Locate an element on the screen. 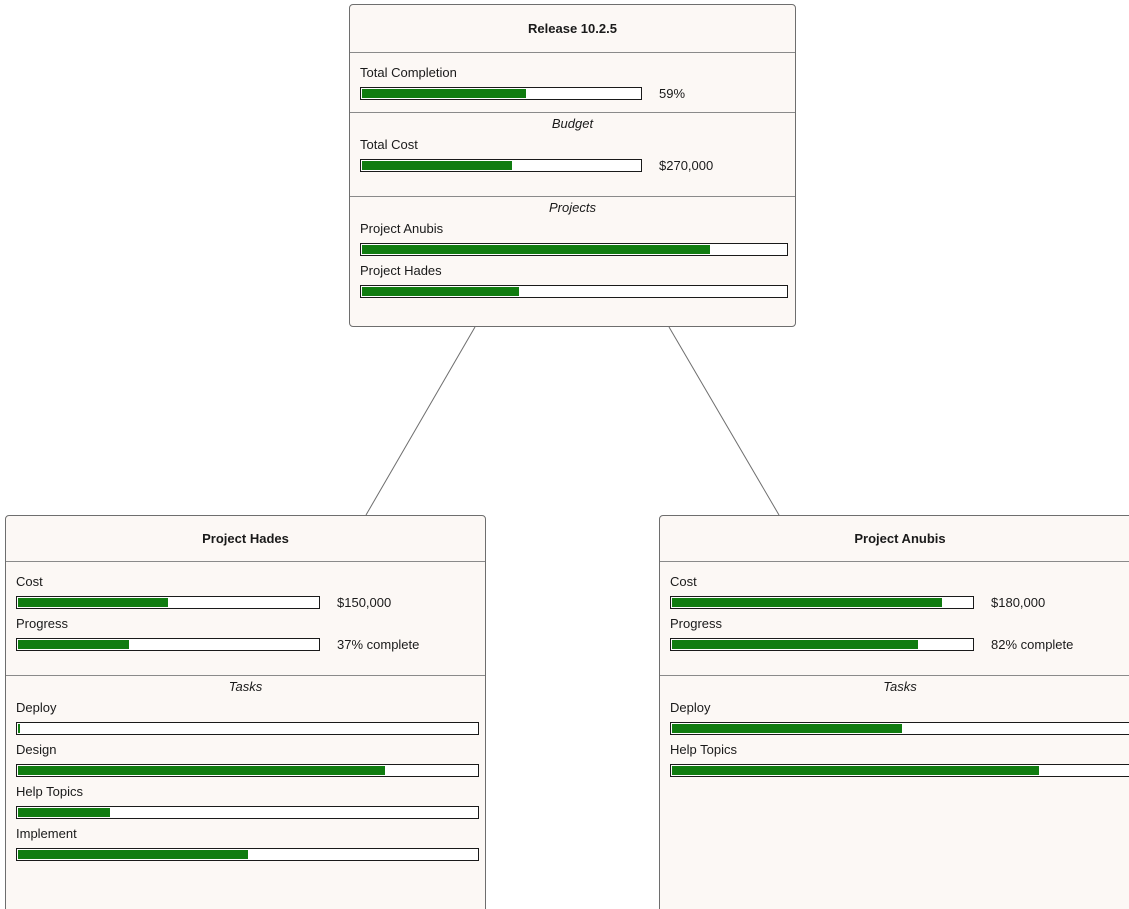 The image size is (1129, 909). anubis-progress-bar is located at coordinates (822, 644).